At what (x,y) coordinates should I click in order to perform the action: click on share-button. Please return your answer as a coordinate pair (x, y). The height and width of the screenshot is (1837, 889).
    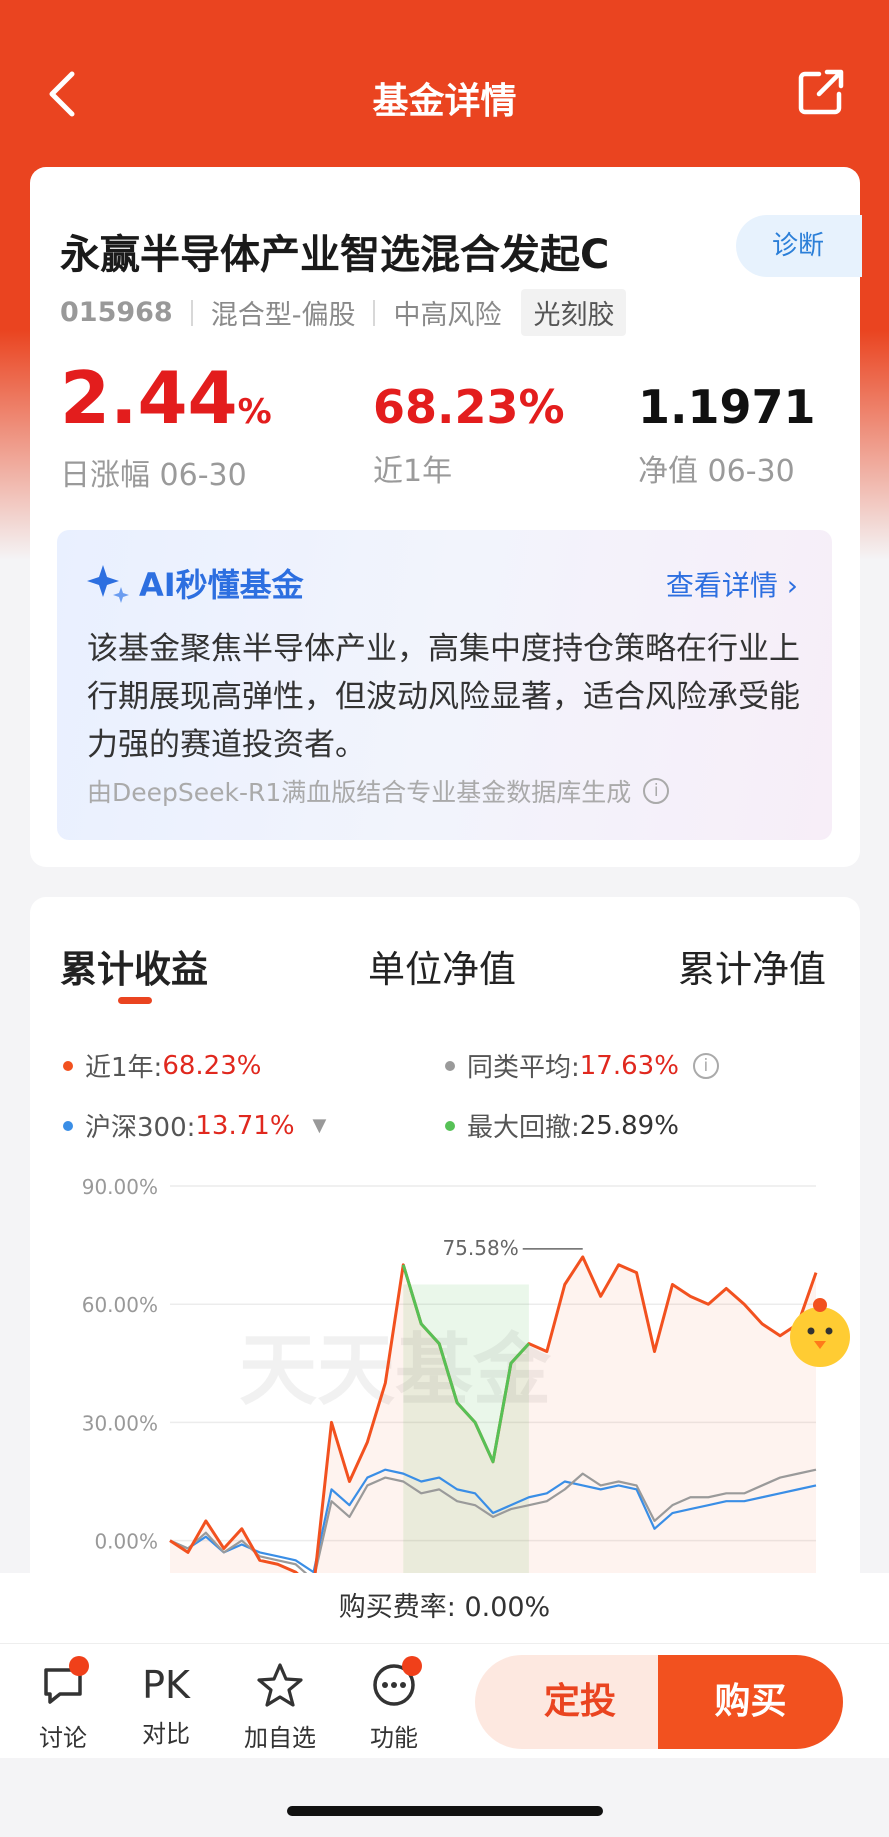
    Looking at the image, I should click on (821, 92).